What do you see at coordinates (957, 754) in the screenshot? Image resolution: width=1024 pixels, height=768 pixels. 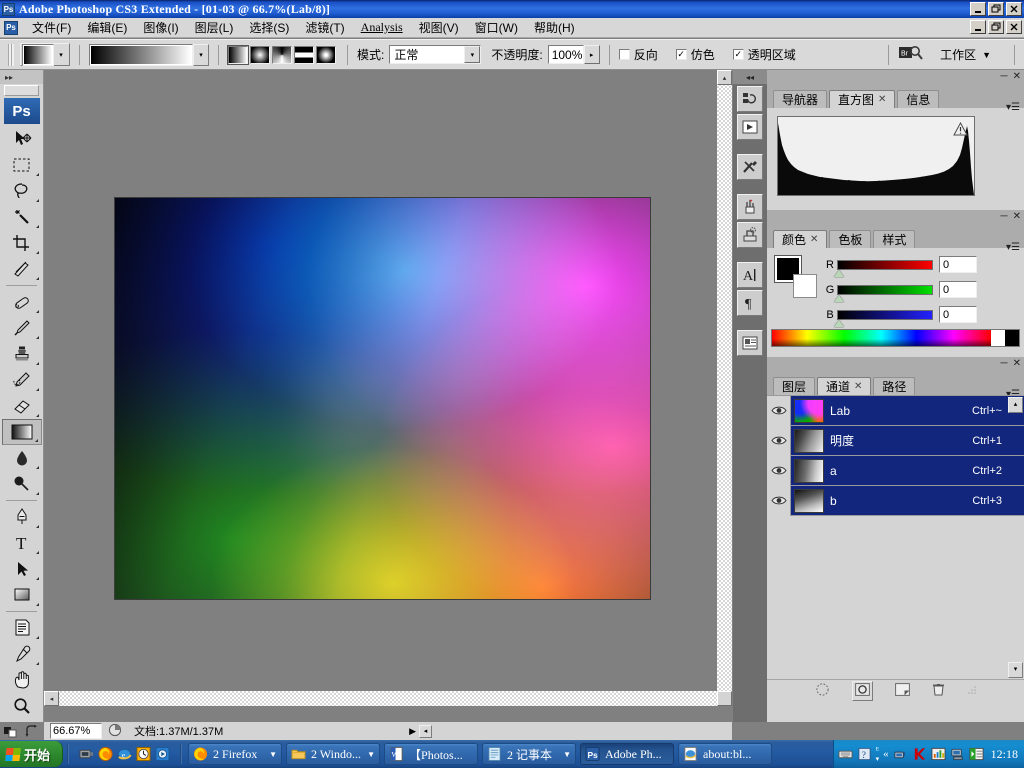 I see `network-connection-icon` at bounding box center [957, 754].